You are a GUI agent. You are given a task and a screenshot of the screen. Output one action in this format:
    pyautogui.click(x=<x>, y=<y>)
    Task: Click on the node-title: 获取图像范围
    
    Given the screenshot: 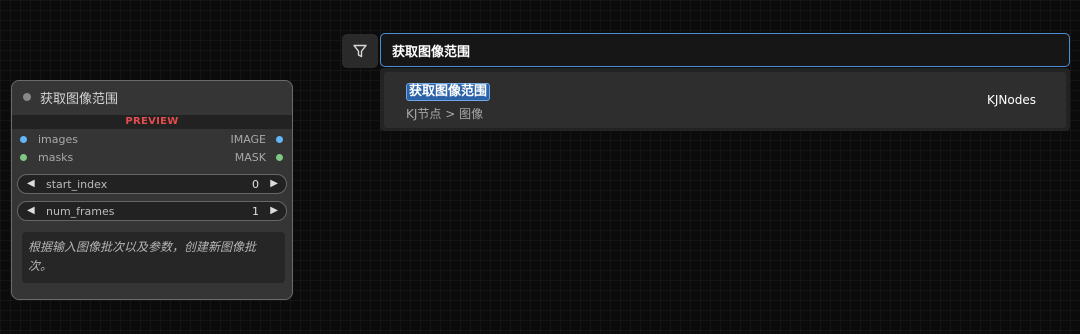 What is the action you would take?
    pyautogui.click(x=79, y=99)
    